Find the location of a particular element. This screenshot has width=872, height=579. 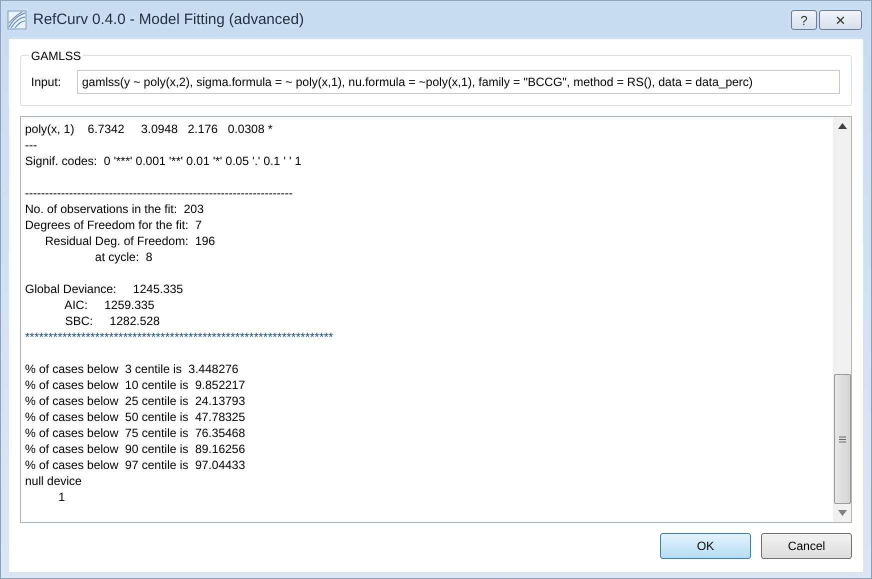

output-line: Signif. codes: 0 '***' 0.001 '**' 0.01 '*' 0.05 '.' 0.1 ' ' 1 is located at coordinates (163, 161).